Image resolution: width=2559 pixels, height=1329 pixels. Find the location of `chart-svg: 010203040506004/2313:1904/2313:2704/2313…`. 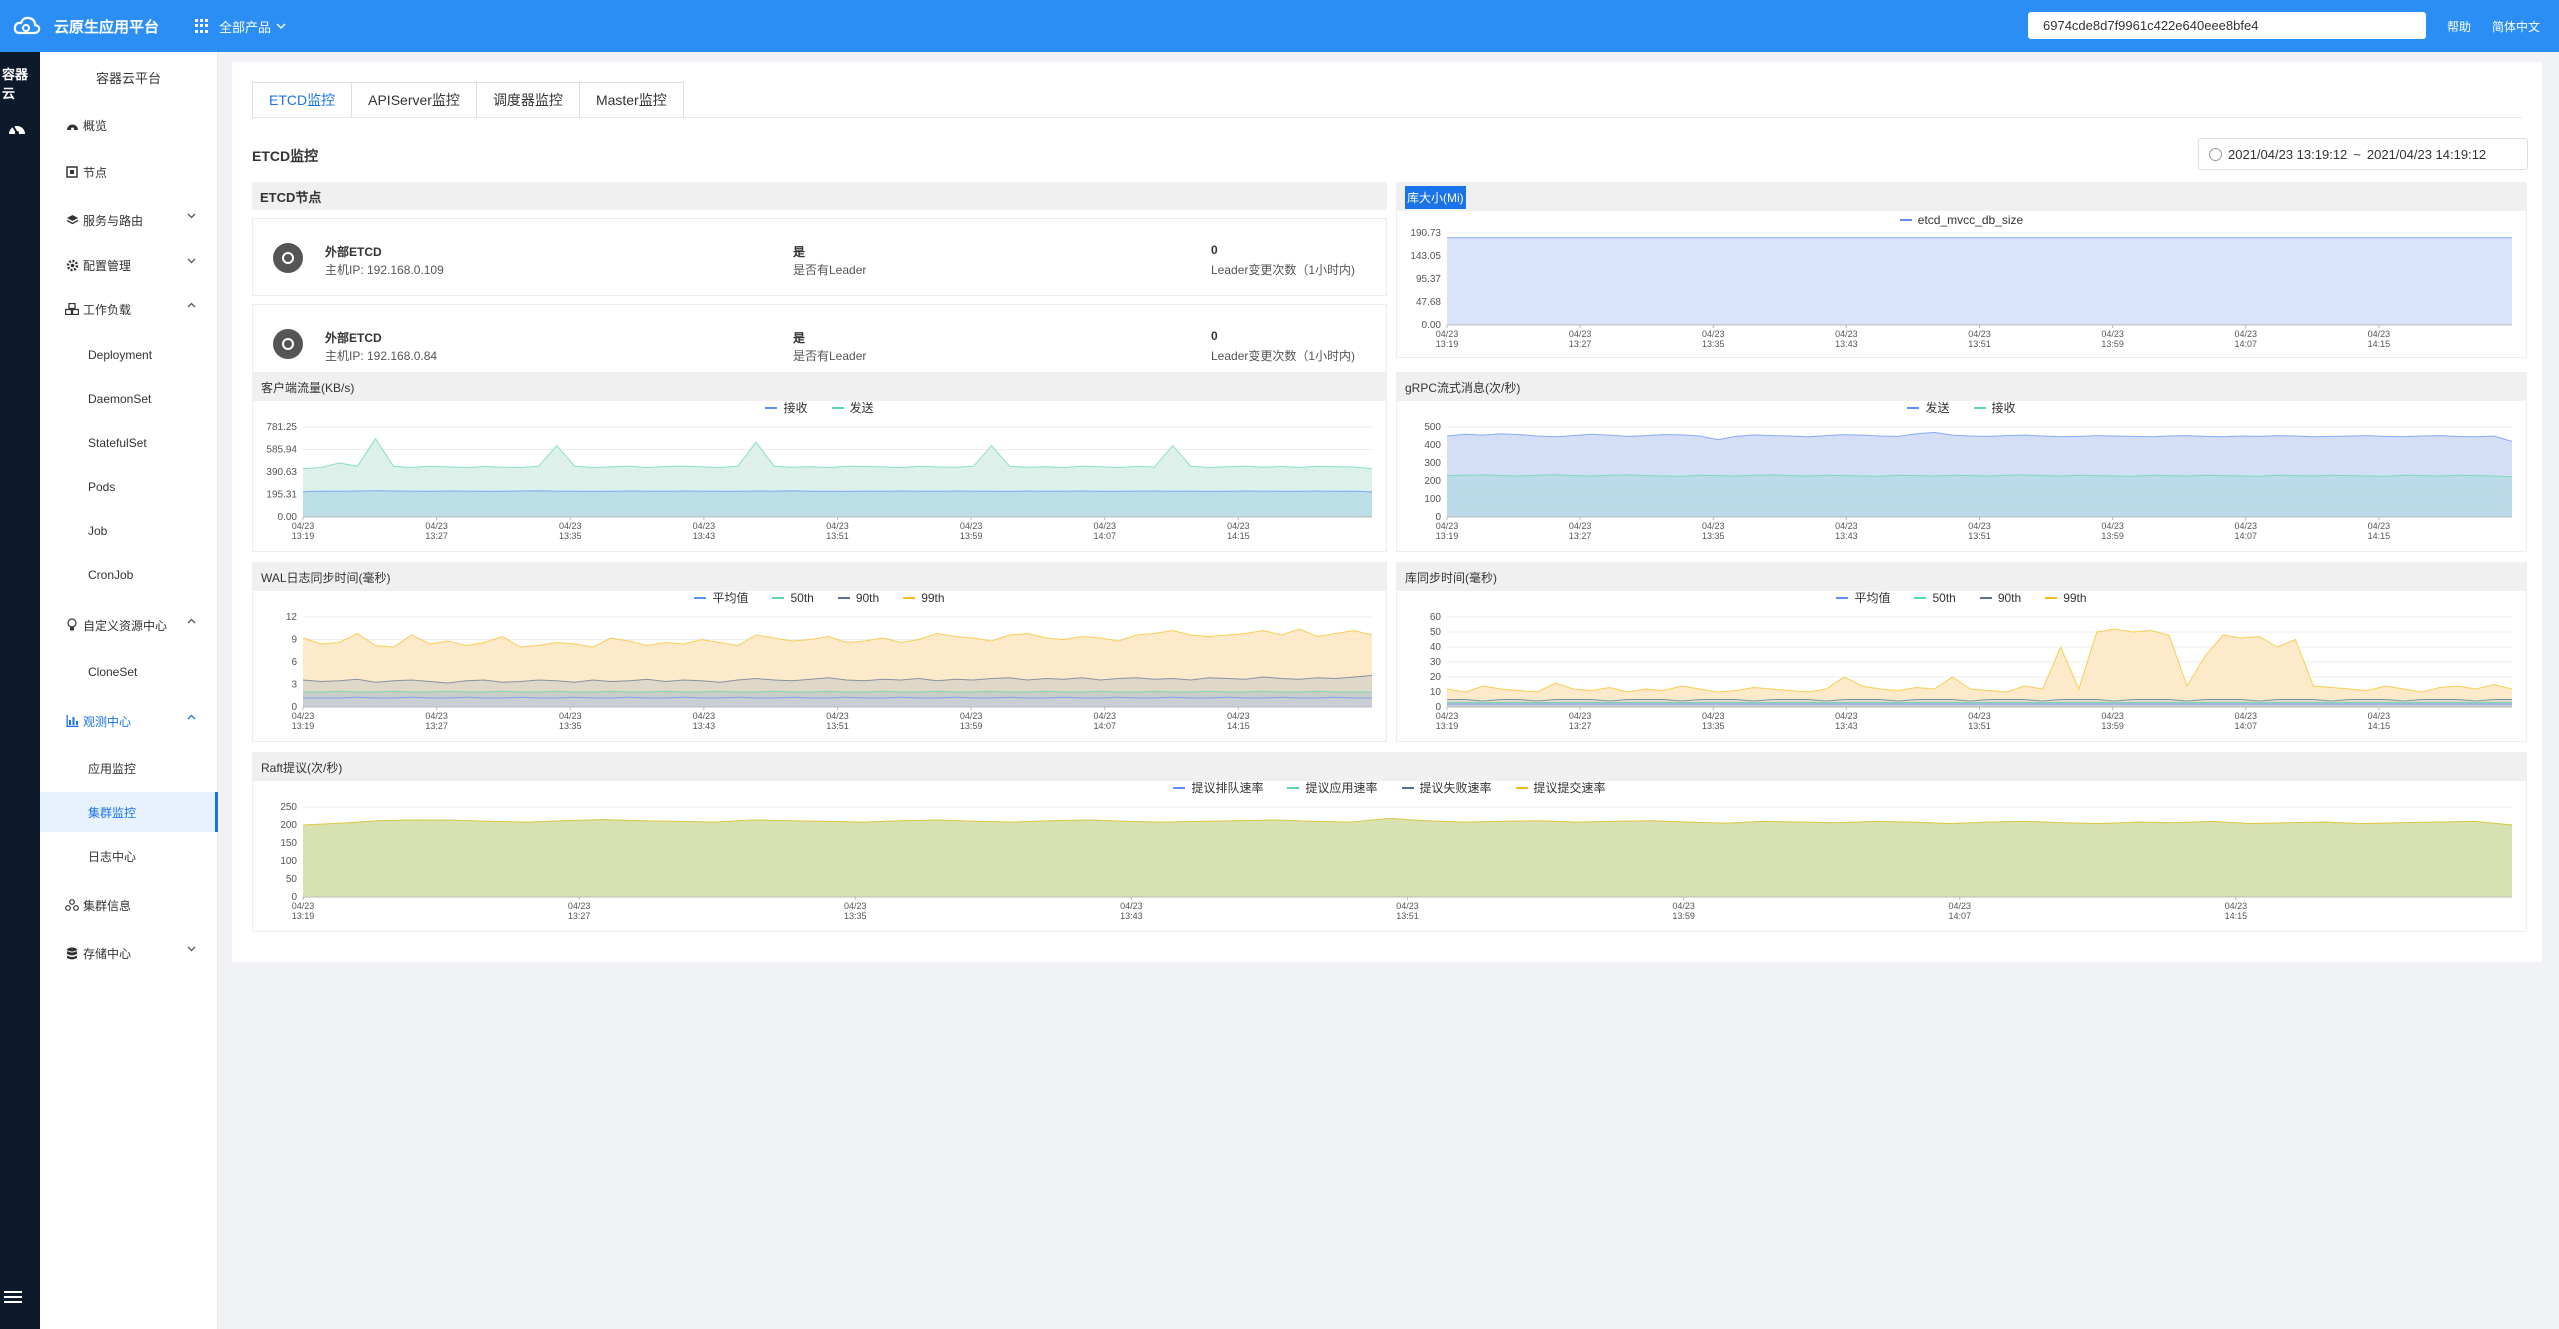

chart-svg: 010203040506004/2313:1904/2313:2704/2313… is located at coordinates (1971, 671).